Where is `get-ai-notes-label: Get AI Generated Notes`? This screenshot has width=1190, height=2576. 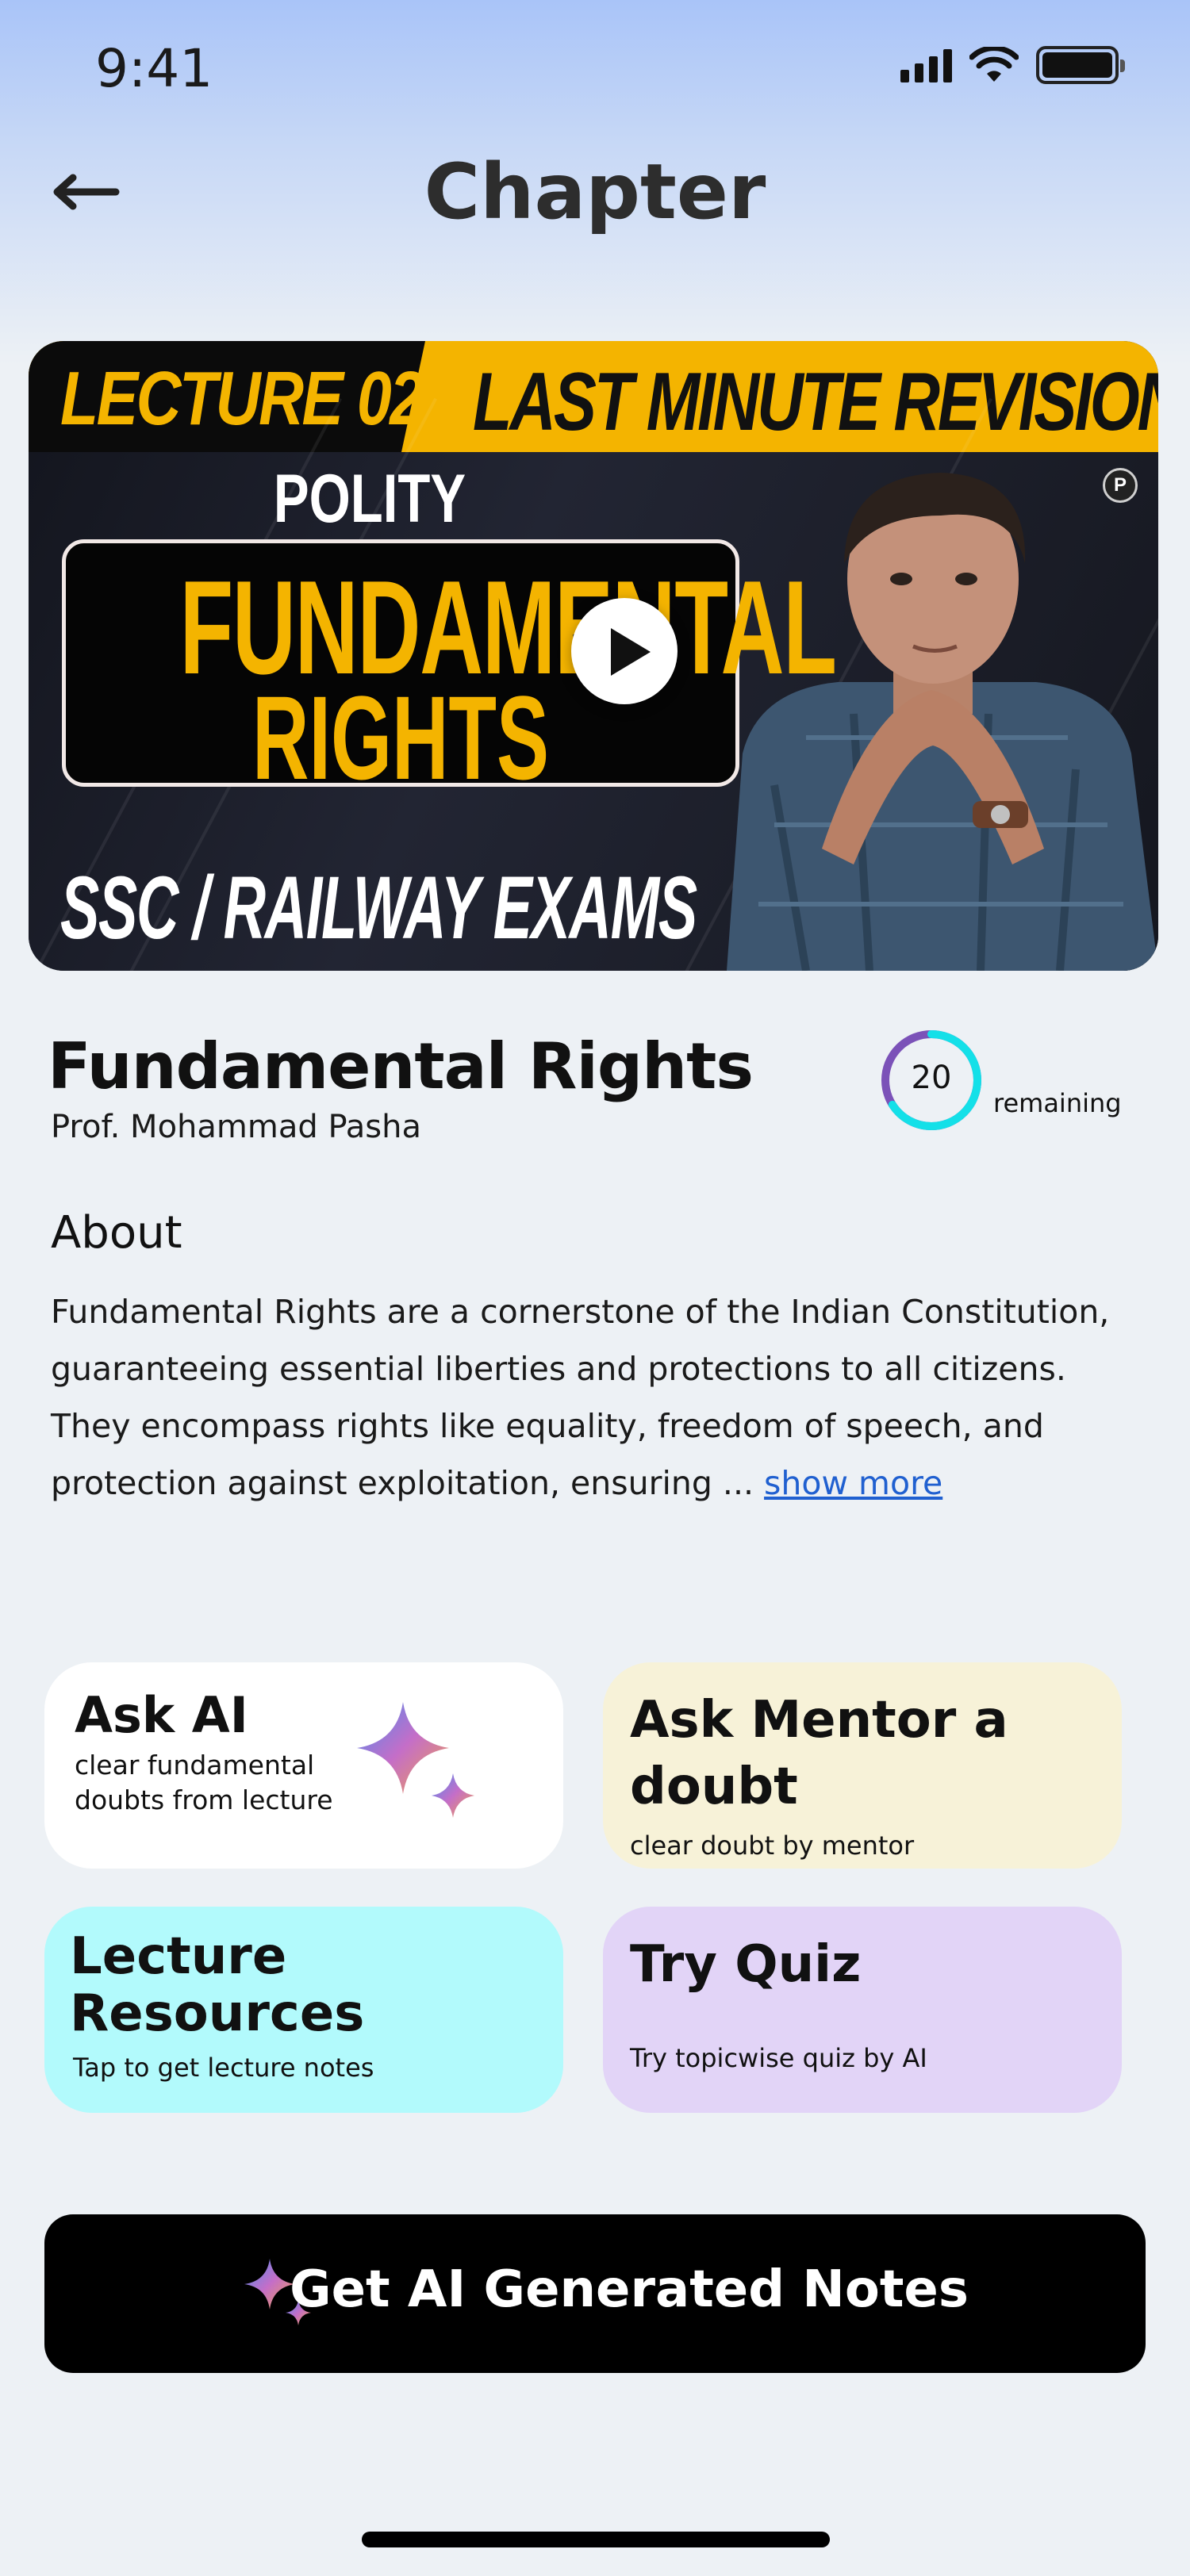 get-ai-notes-label: Get AI Generated Notes is located at coordinates (629, 2289).